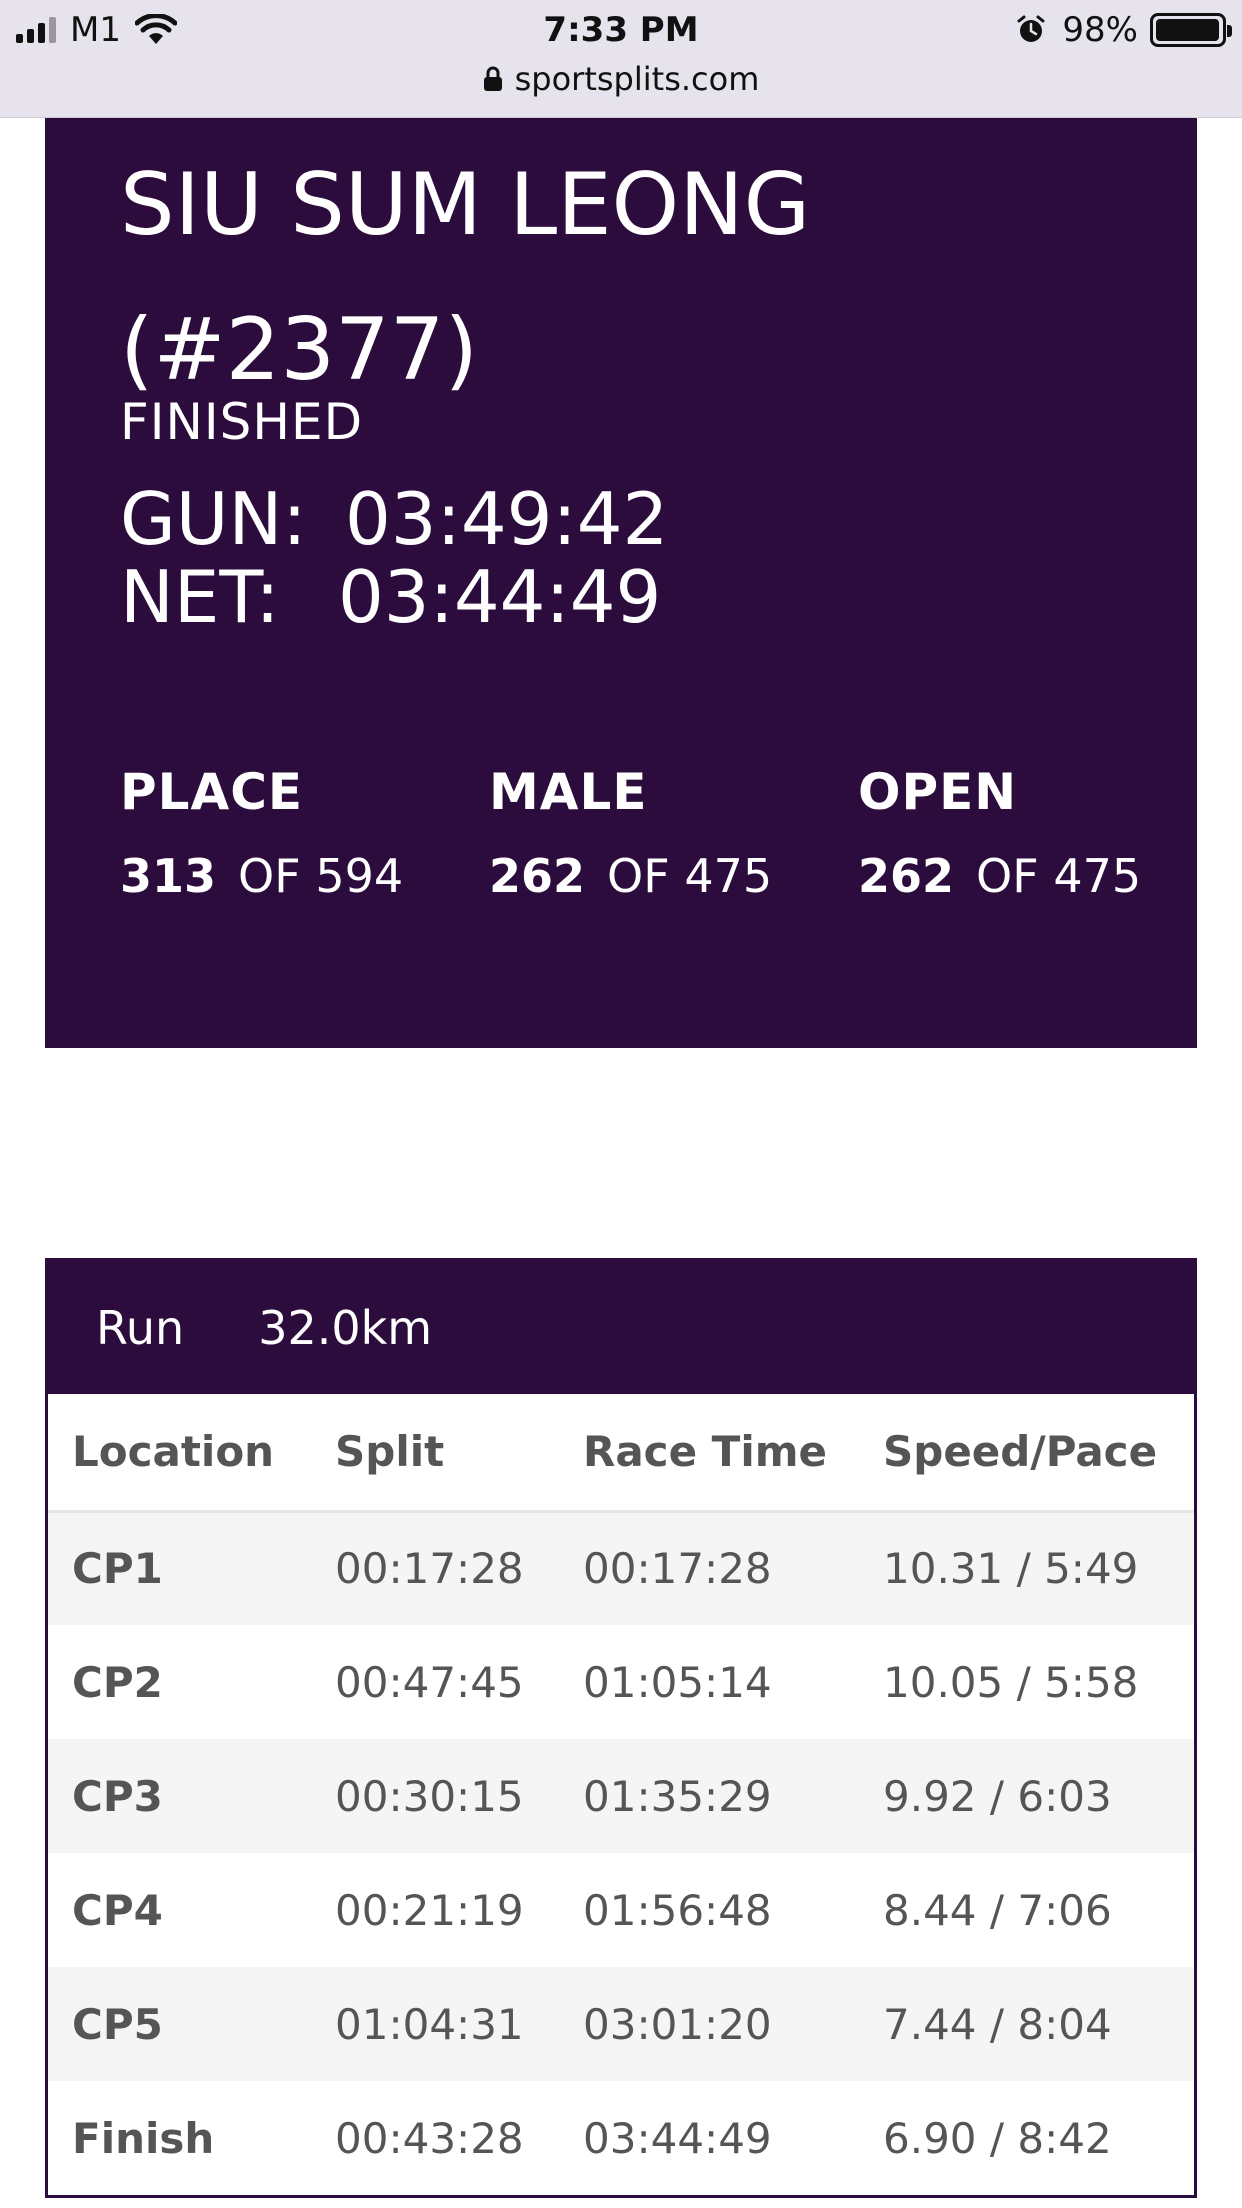 Image resolution: width=1242 pixels, height=2208 pixels. What do you see at coordinates (507, 519) in the screenshot?
I see `gun-time-value: 03:49:42` at bounding box center [507, 519].